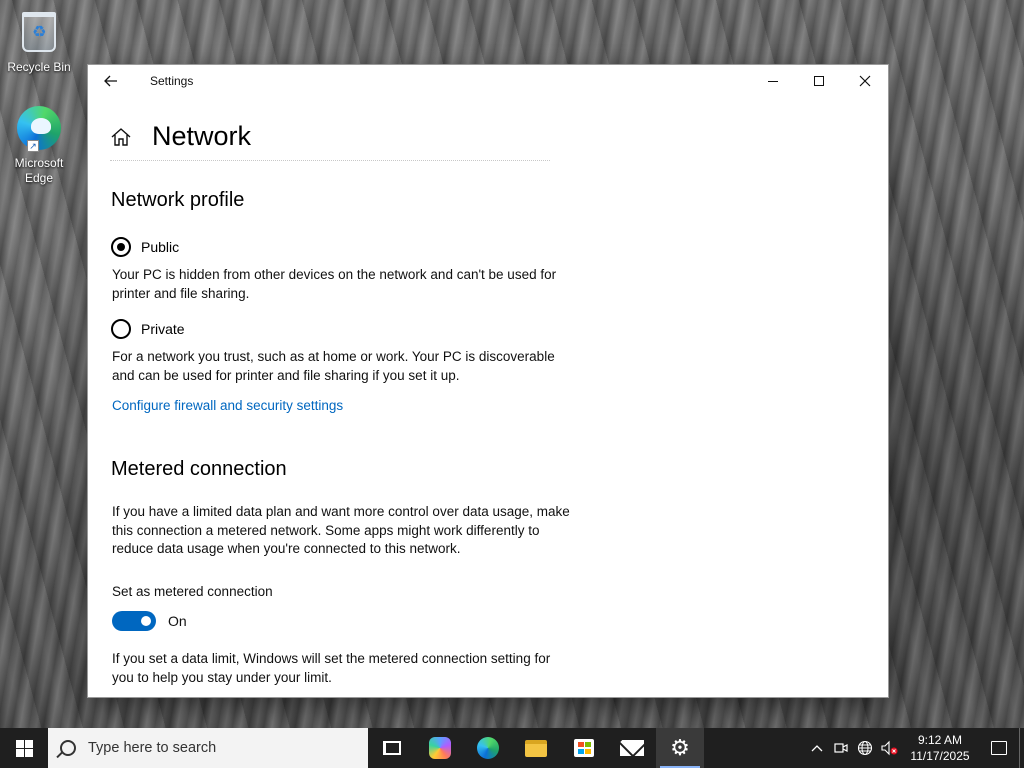 The height and width of the screenshot is (768, 1024). Describe the element at coordinates (172, 81) in the screenshot. I see `window-title: Settings` at that location.